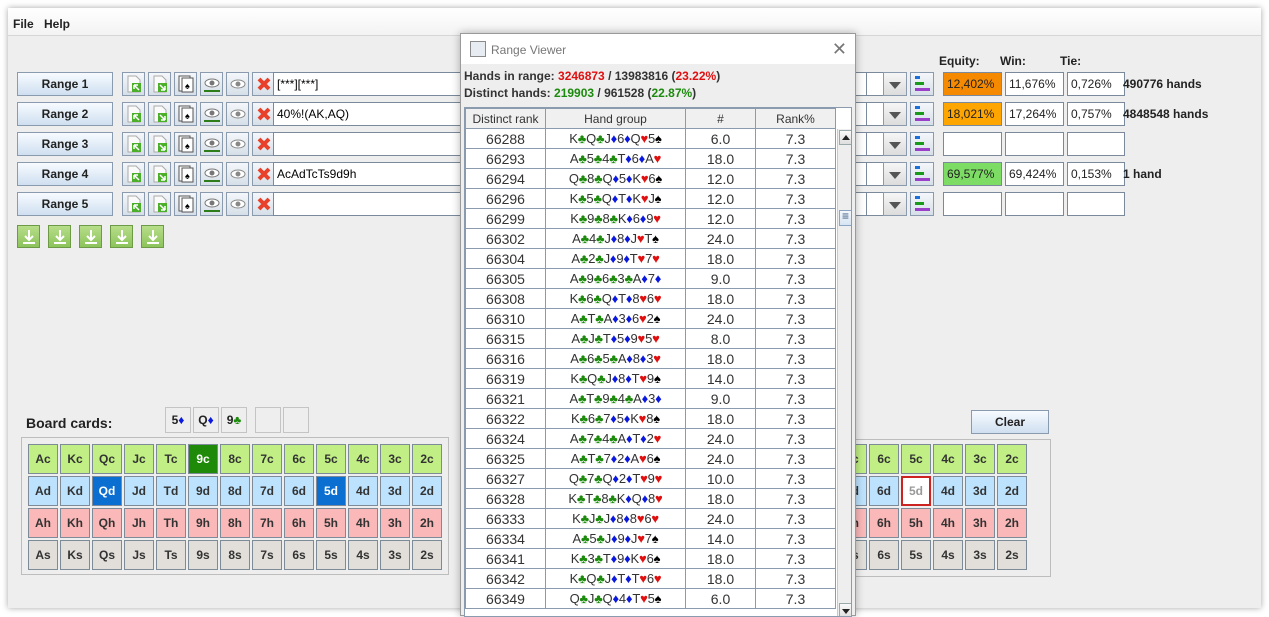  What do you see at coordinates (235, 459) in the screenshot?
I see `card-8c: 8c` at bounding box center [235, 459].